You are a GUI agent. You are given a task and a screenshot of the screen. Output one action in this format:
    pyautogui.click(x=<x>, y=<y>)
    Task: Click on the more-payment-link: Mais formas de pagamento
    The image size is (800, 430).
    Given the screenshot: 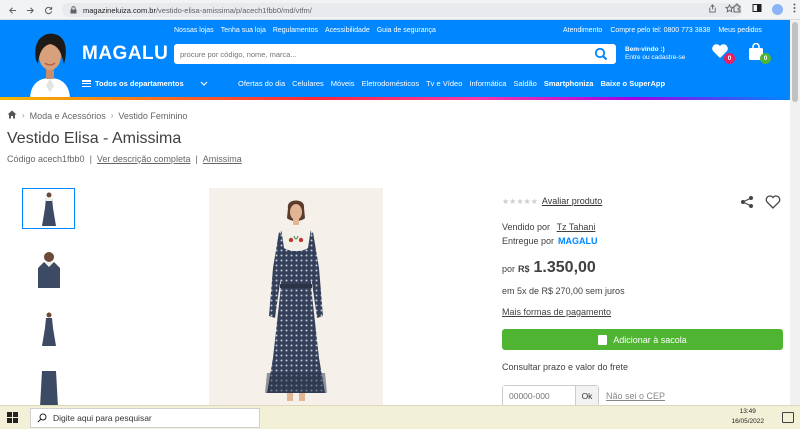 What is the action you would take?
    pyautogui.click(x=556, y=312)
    